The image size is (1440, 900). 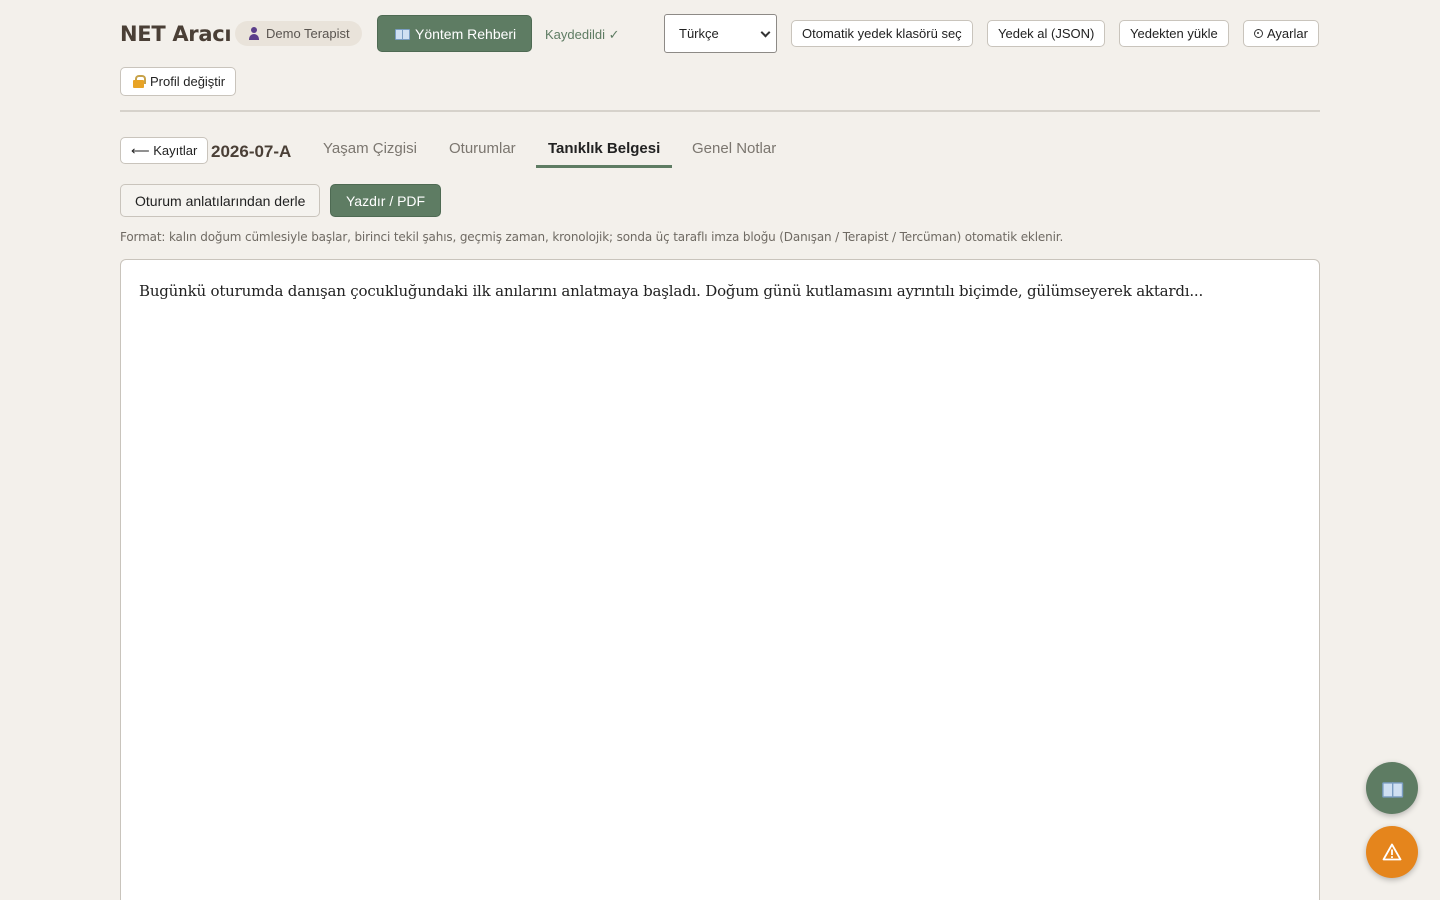 I want to click on auto-backup-folder-button: Otomatik yedek klasörü seç, so click(x=882, y=33).